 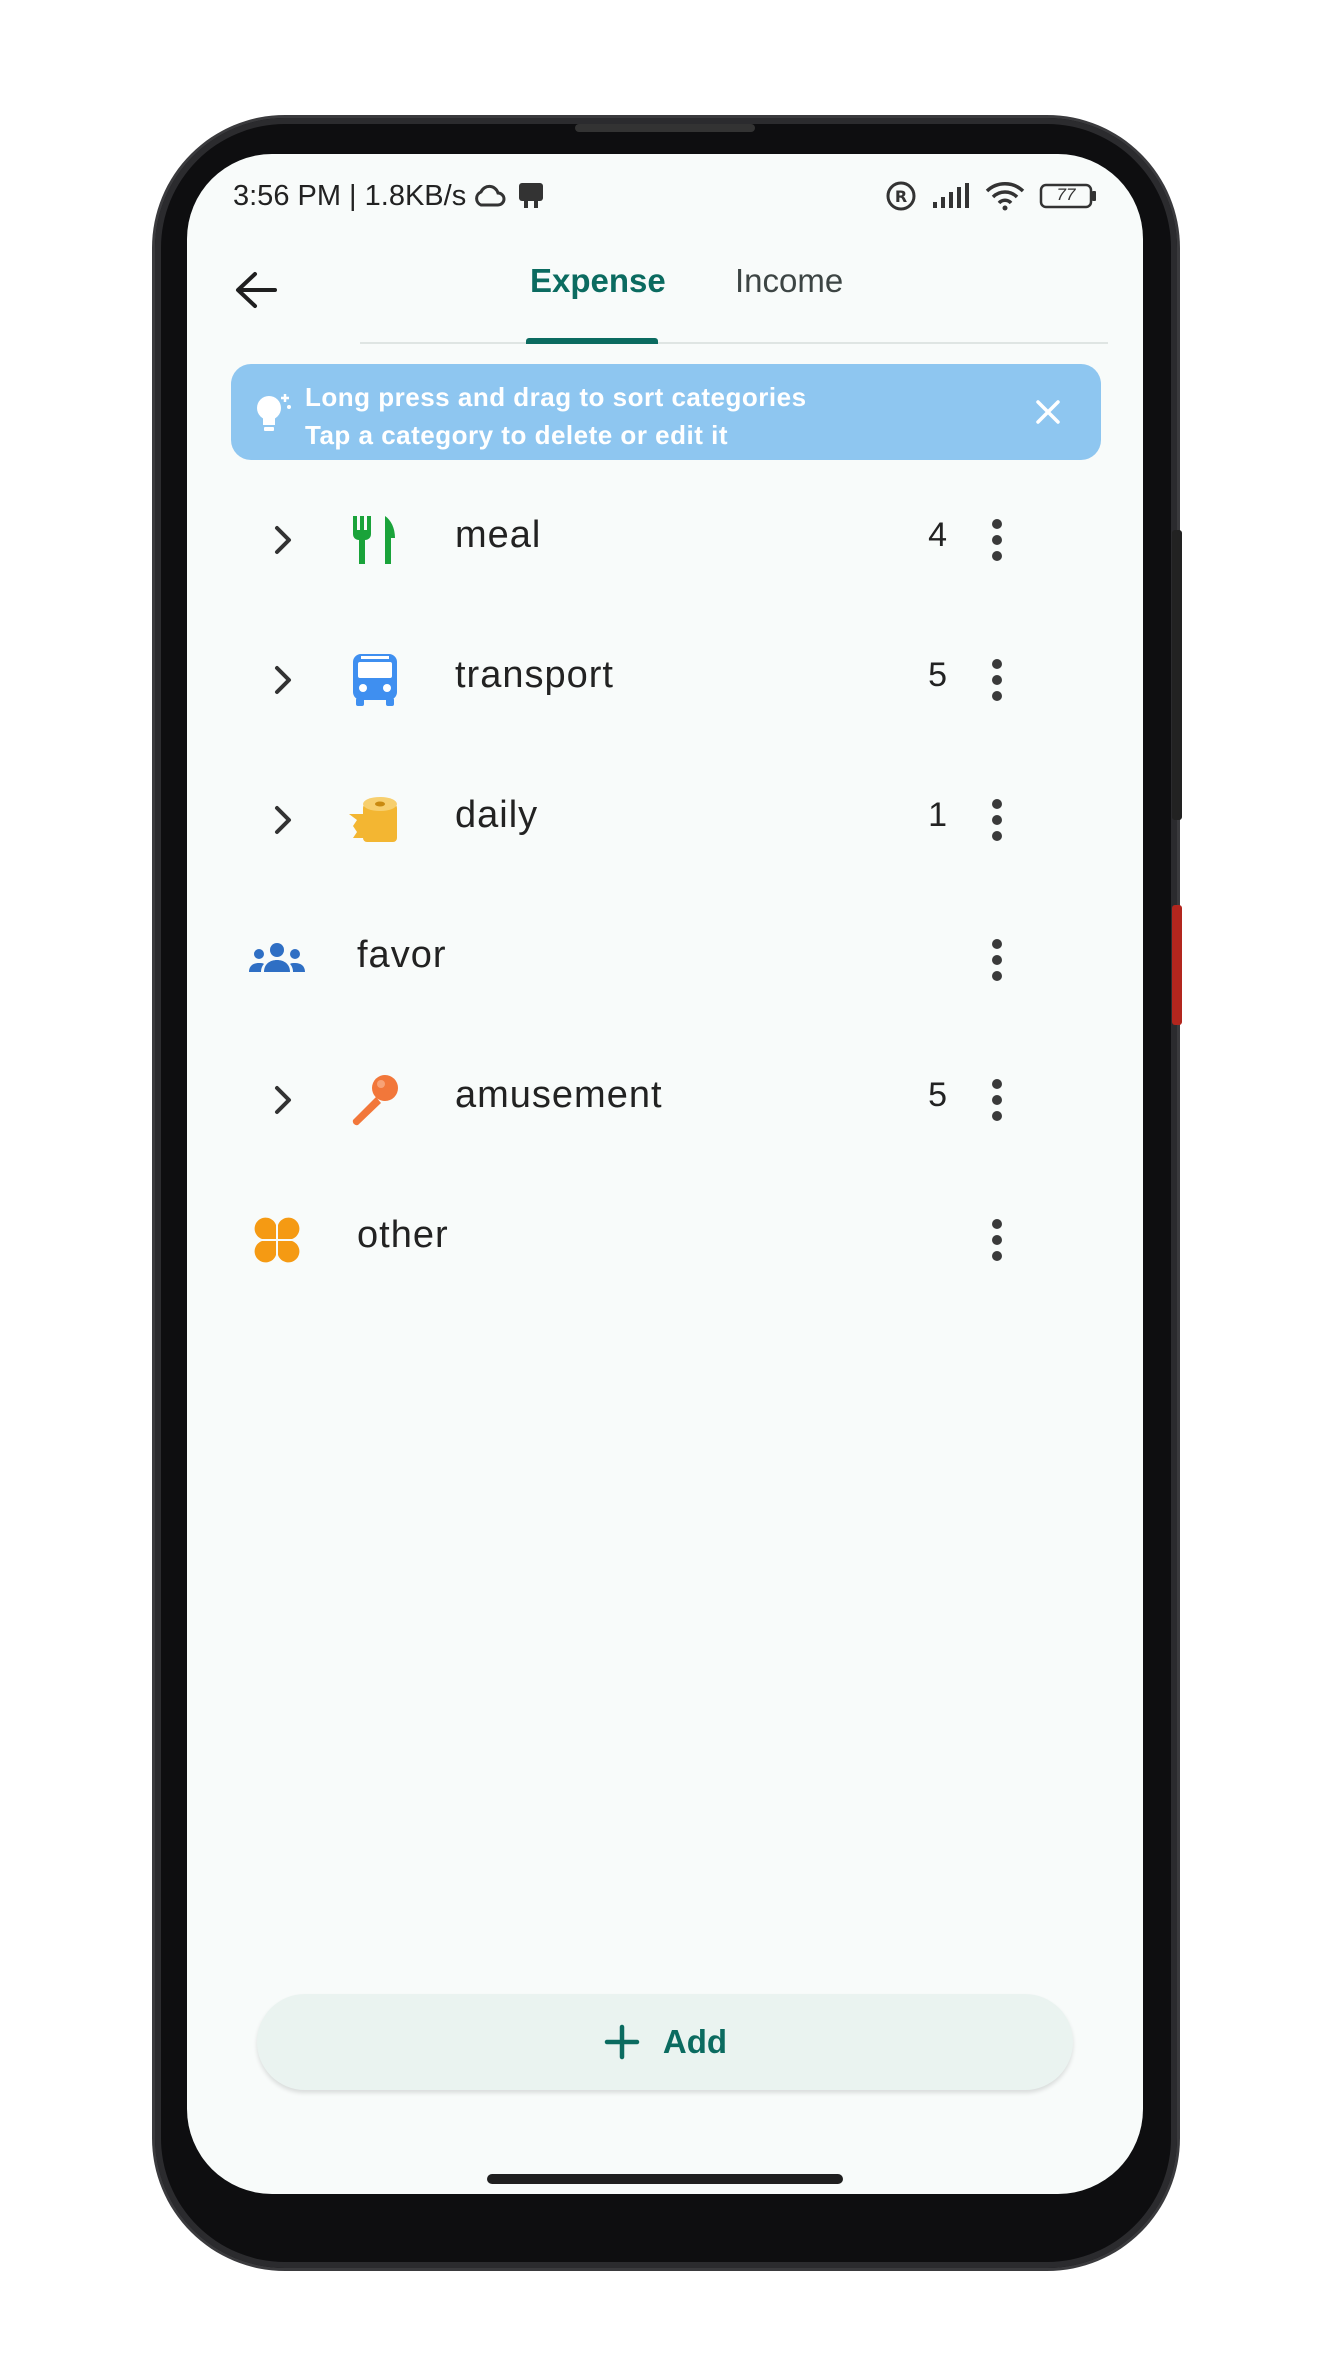 I want to click on tip-line-2: Tap a category to delete or edit it, so click(x=516, y=435).